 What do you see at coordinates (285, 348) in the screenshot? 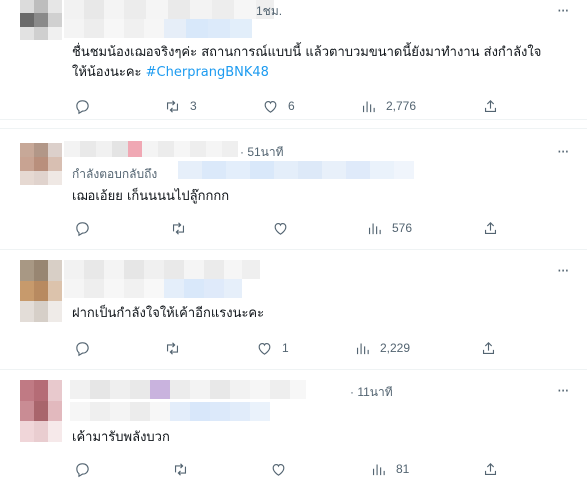
I see `like-count: 1` at bounding box center [285, 348].